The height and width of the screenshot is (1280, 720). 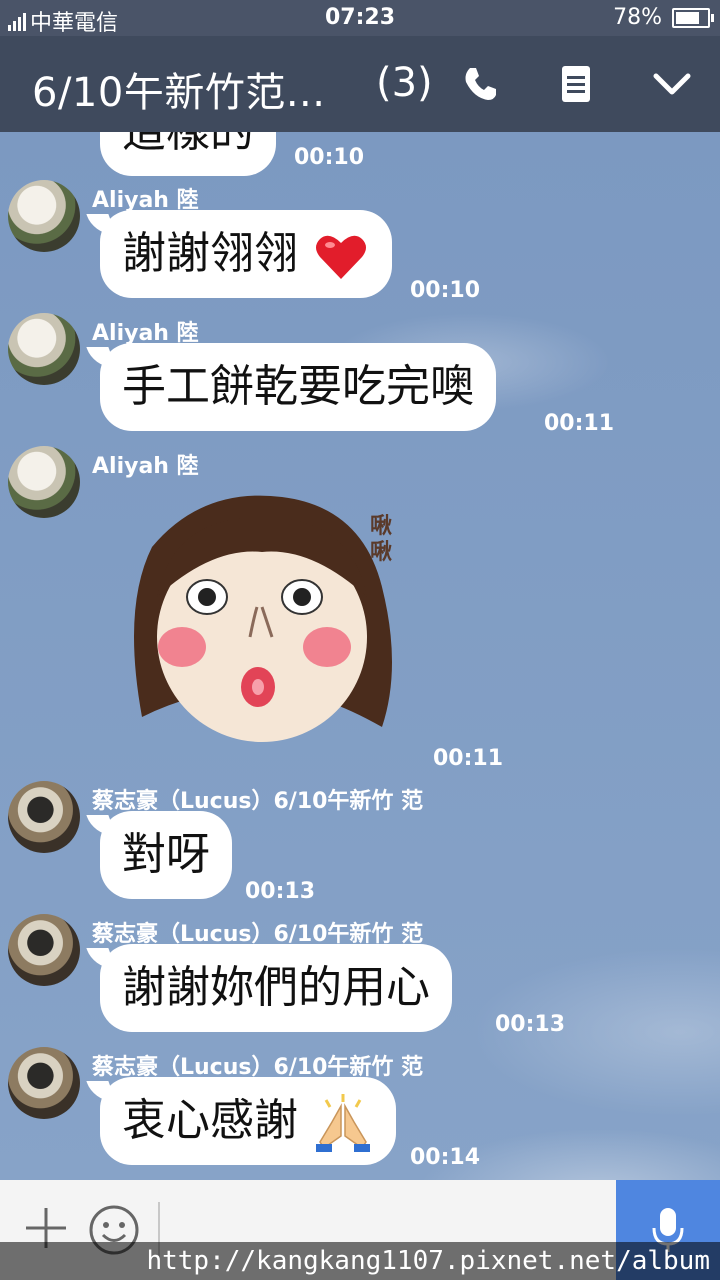 I want to click on message-bubble: 謝謝翎翎, so click(x=246, y=254).